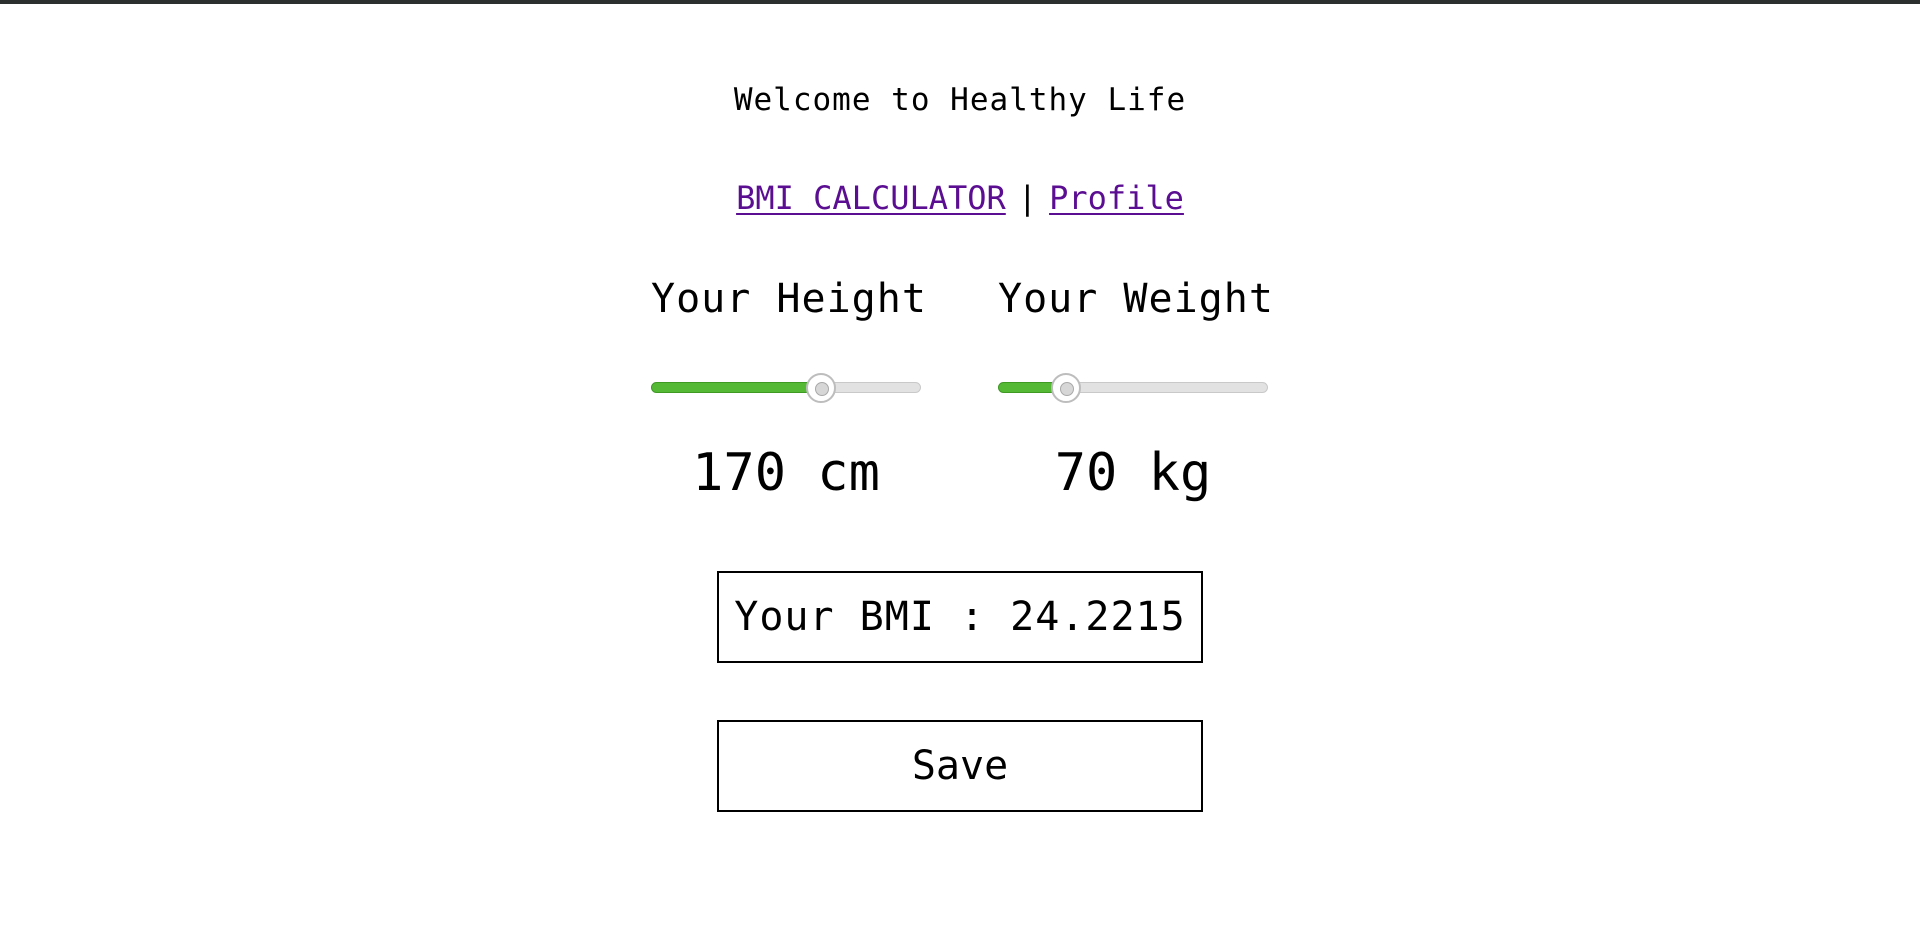 Image resolution: width=1920 pixels, height=948 pixels. I want to click on save-button: Save, so click(960, 766).